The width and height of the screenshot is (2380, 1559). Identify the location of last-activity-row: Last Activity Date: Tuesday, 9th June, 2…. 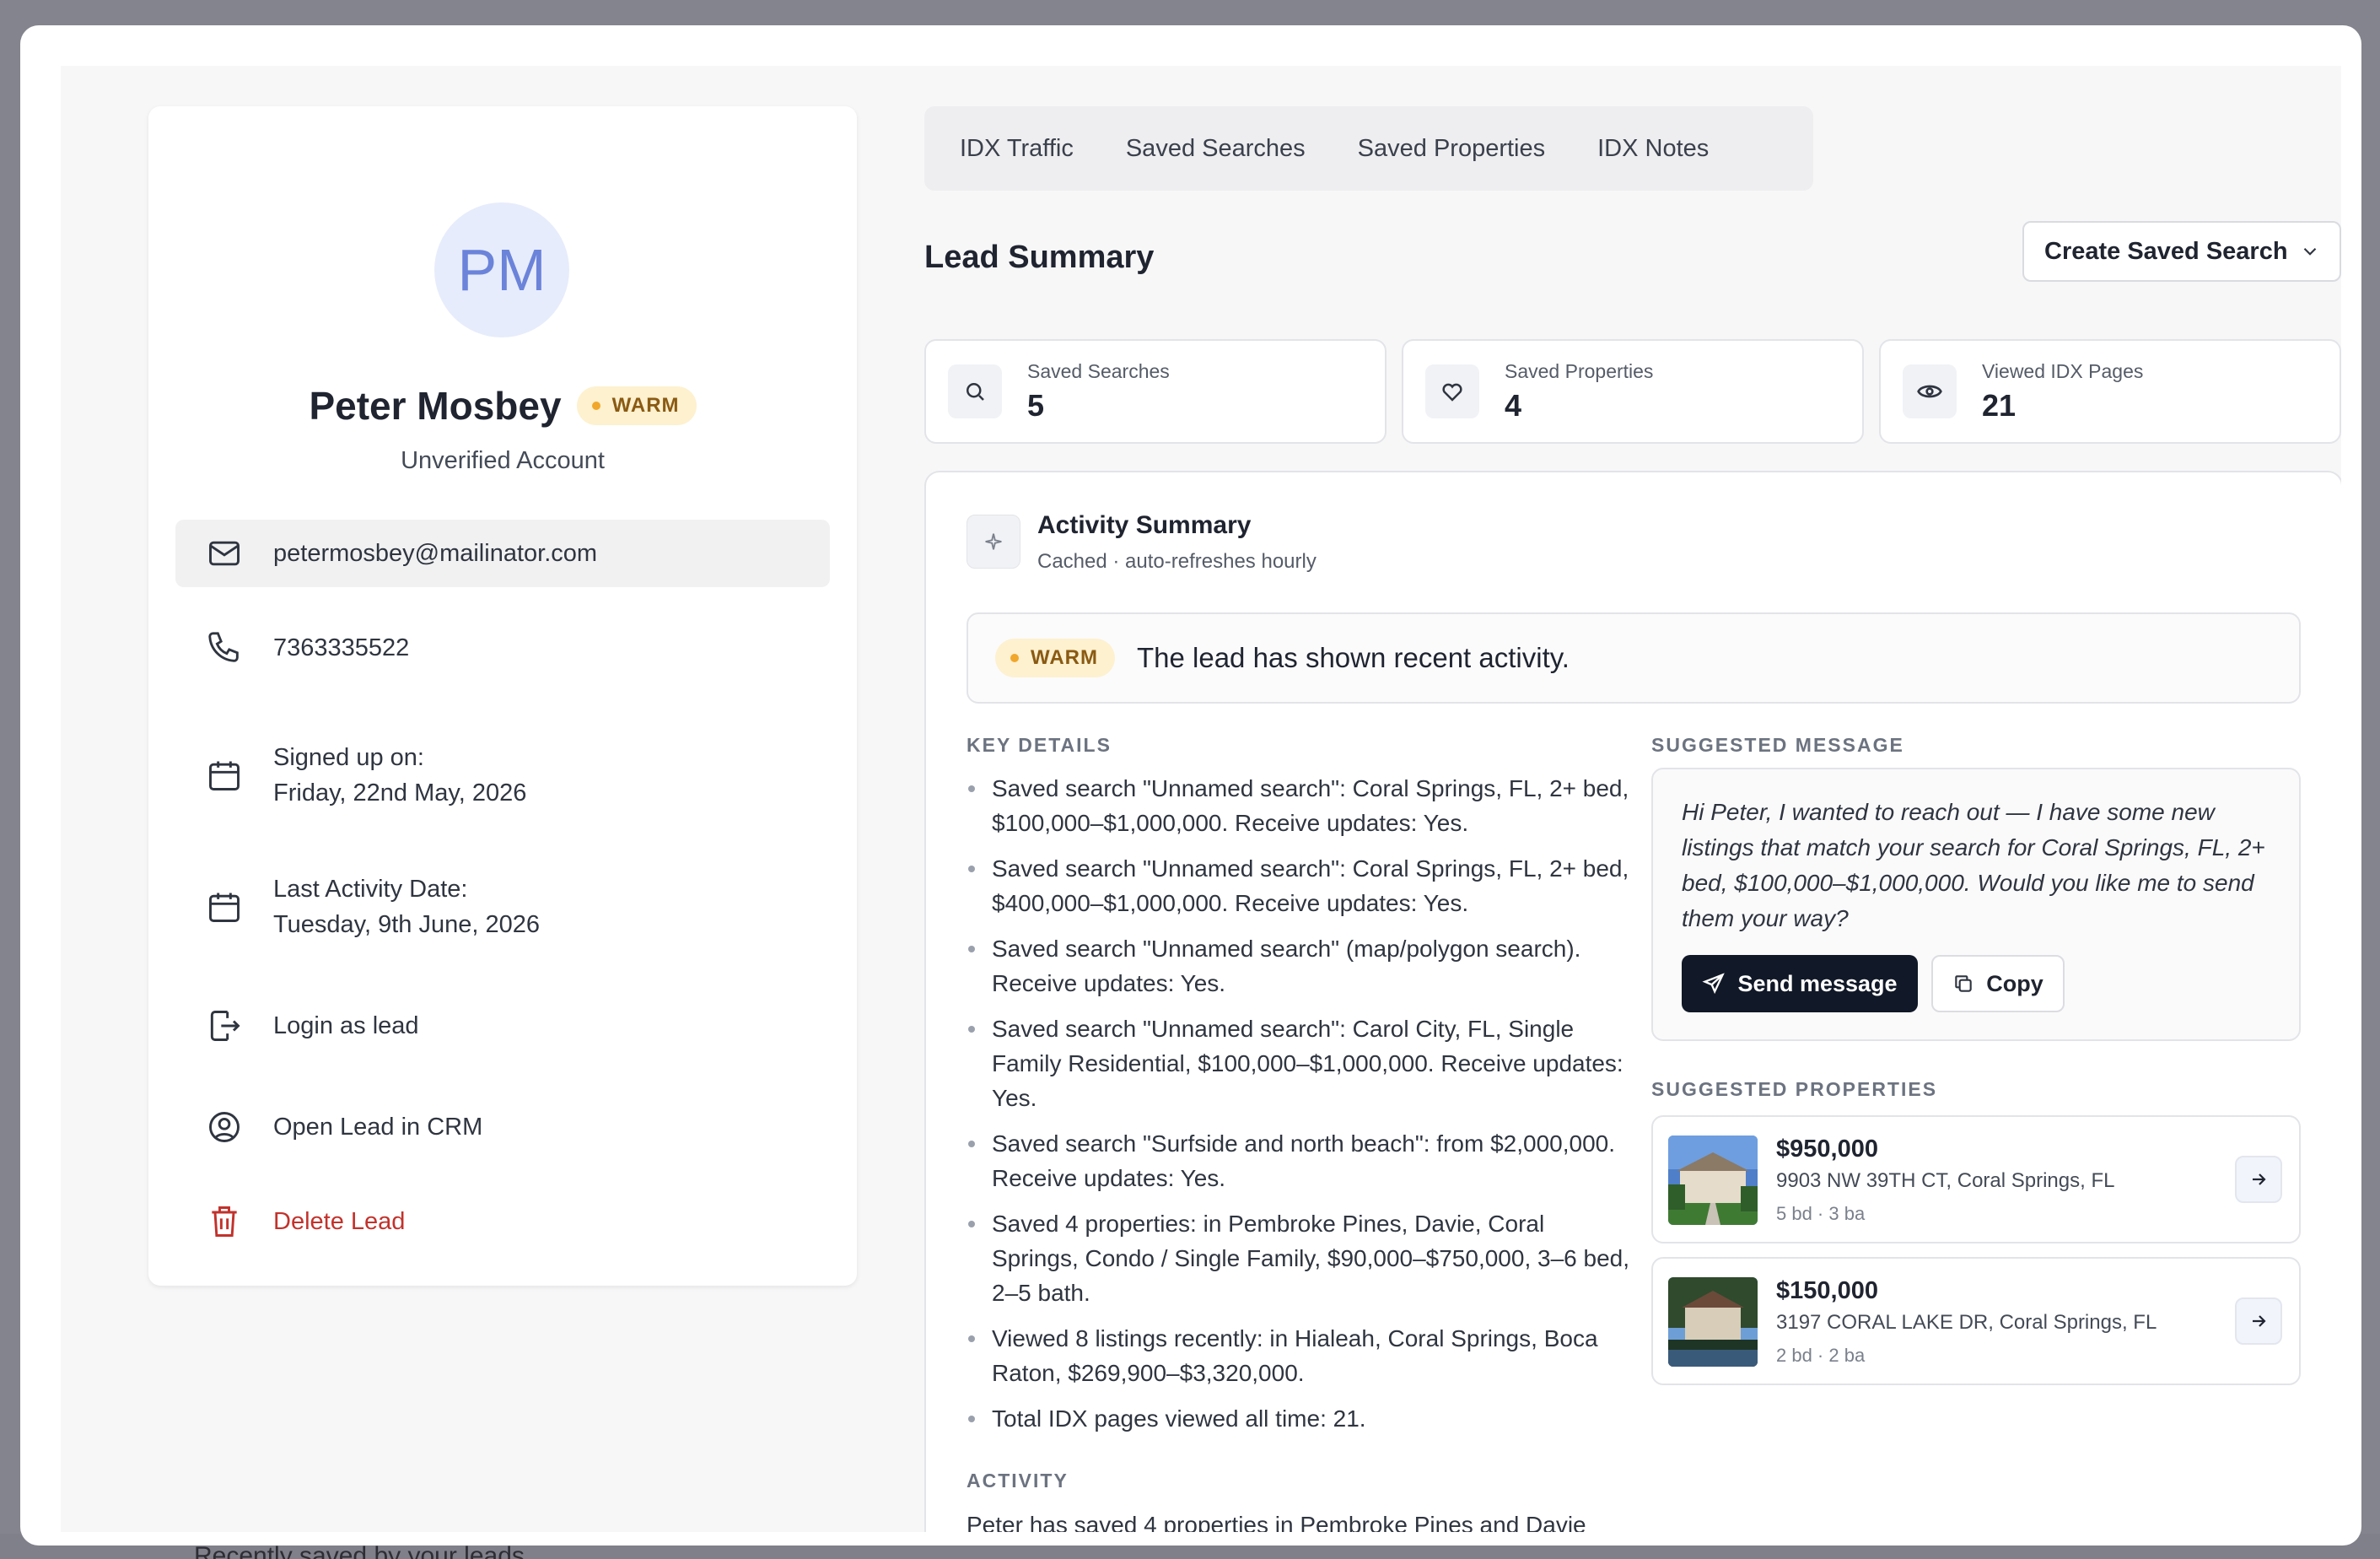
(502, 906).